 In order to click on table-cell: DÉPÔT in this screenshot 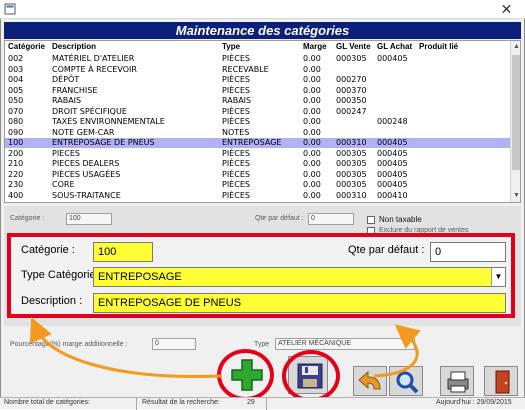, I will do `click(66, 79)`.